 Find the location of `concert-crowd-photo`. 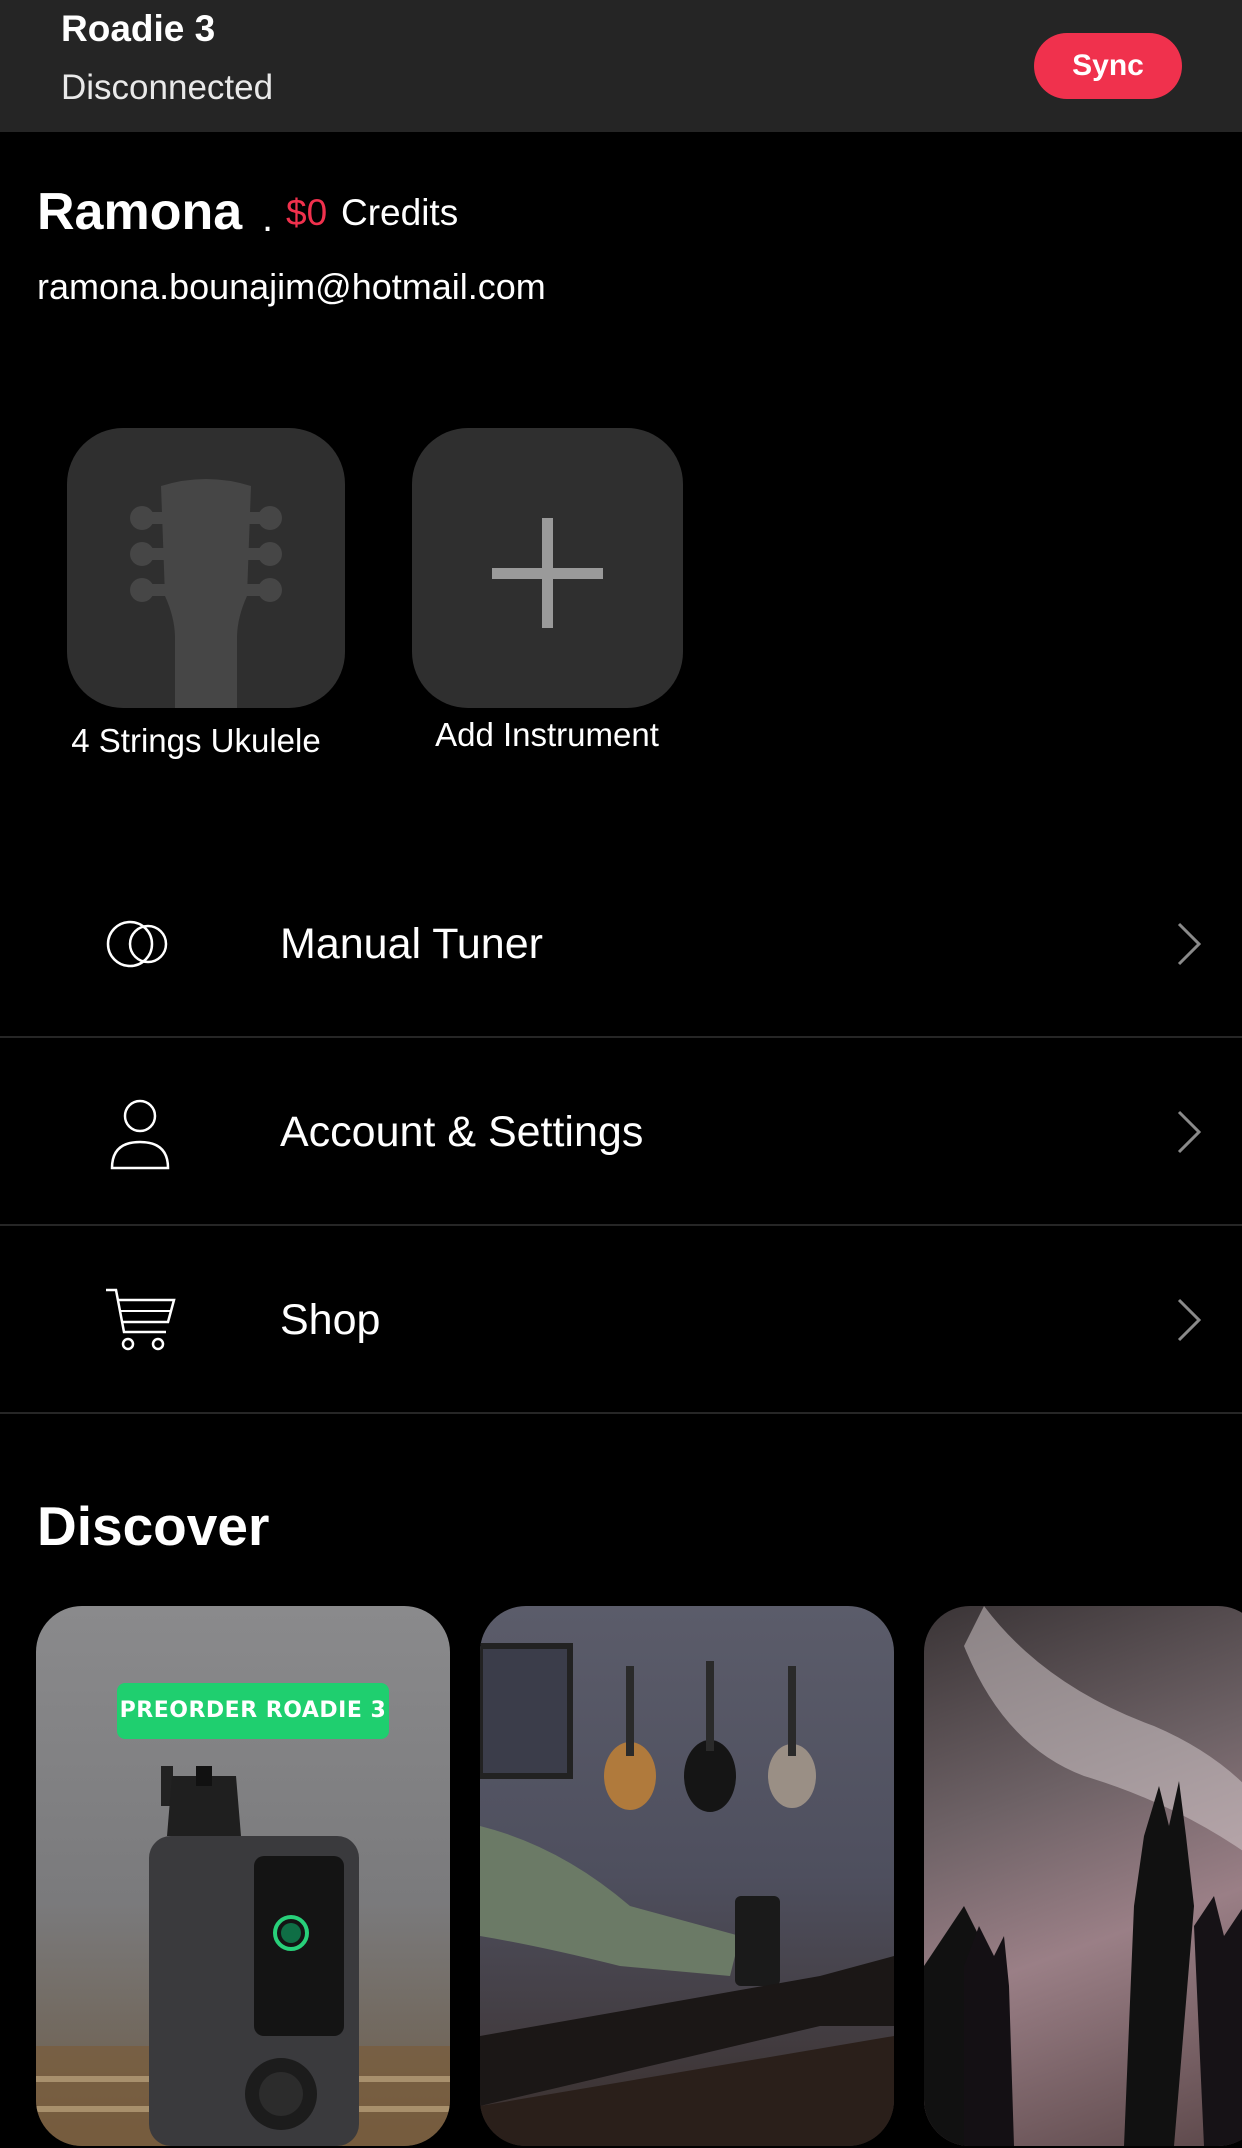

concert-crowd-photo is located at coordinates (1083, 1876).